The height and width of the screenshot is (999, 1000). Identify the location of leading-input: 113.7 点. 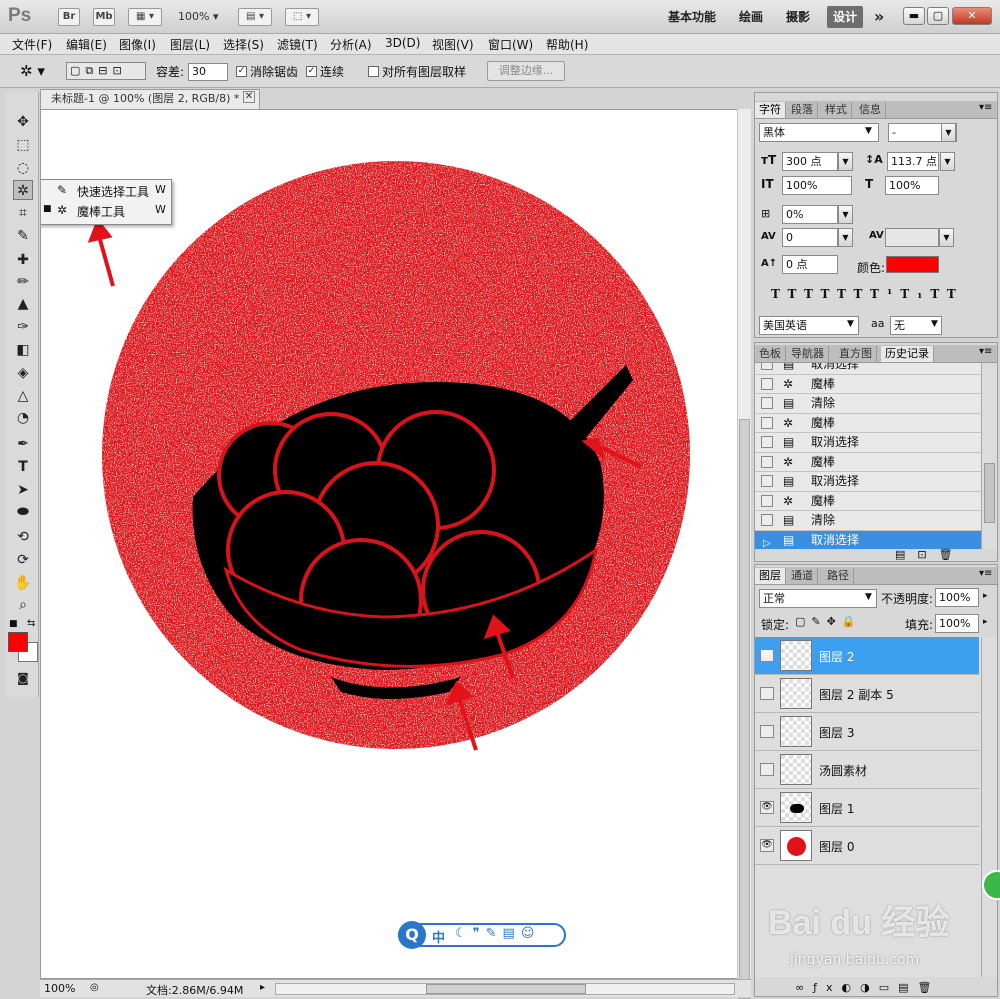
(913, 161).